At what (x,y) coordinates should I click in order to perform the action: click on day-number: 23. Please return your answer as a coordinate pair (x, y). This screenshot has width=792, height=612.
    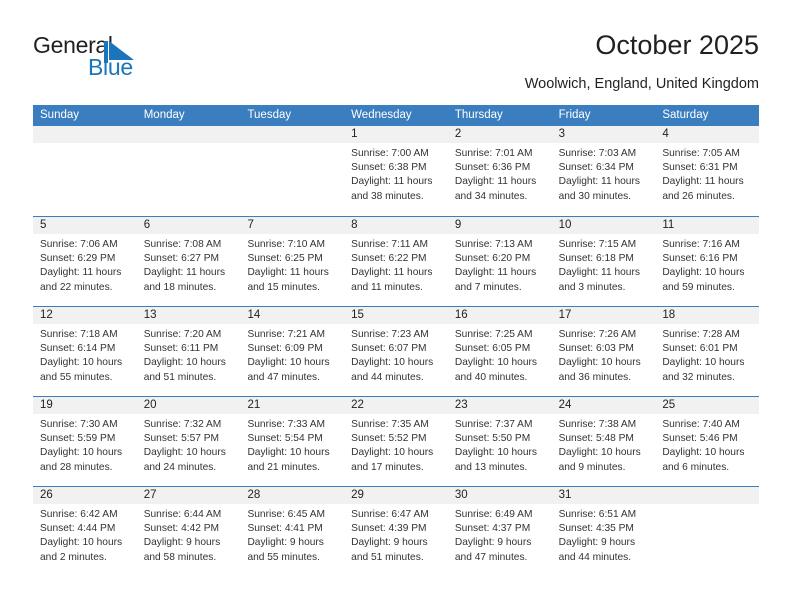
    Looking at the image, I should click on (499, 405).